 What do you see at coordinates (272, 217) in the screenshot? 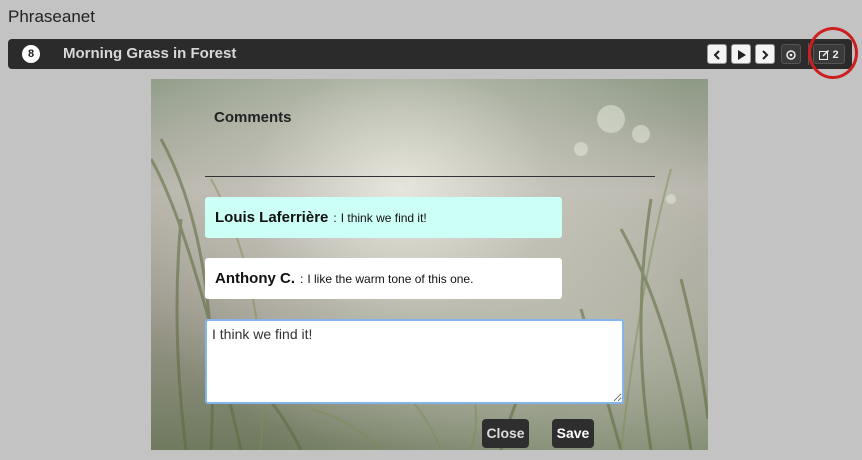
I see `comment-author: Louis Laferrière` at bounding box center [272, 217].